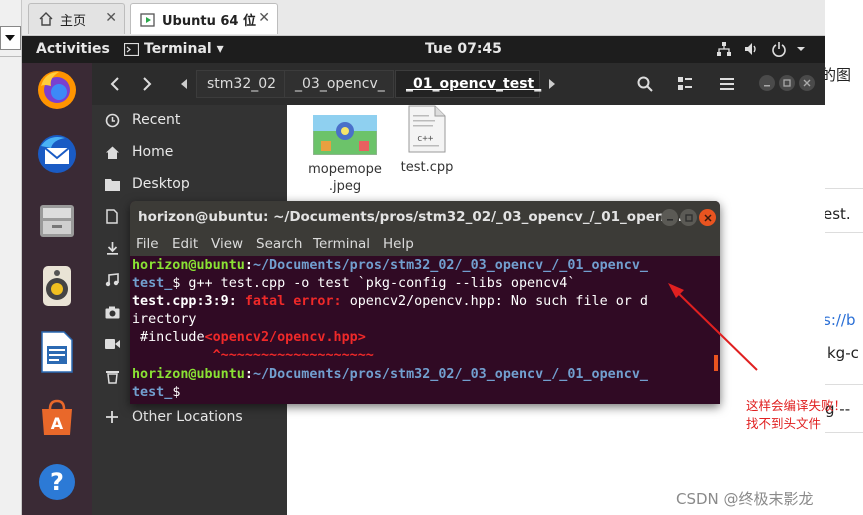 This screenshot has width=863, height=515. Describe the element at coordinates (713, 327) in the screenshot. I see `annotation-arrow` at that location.